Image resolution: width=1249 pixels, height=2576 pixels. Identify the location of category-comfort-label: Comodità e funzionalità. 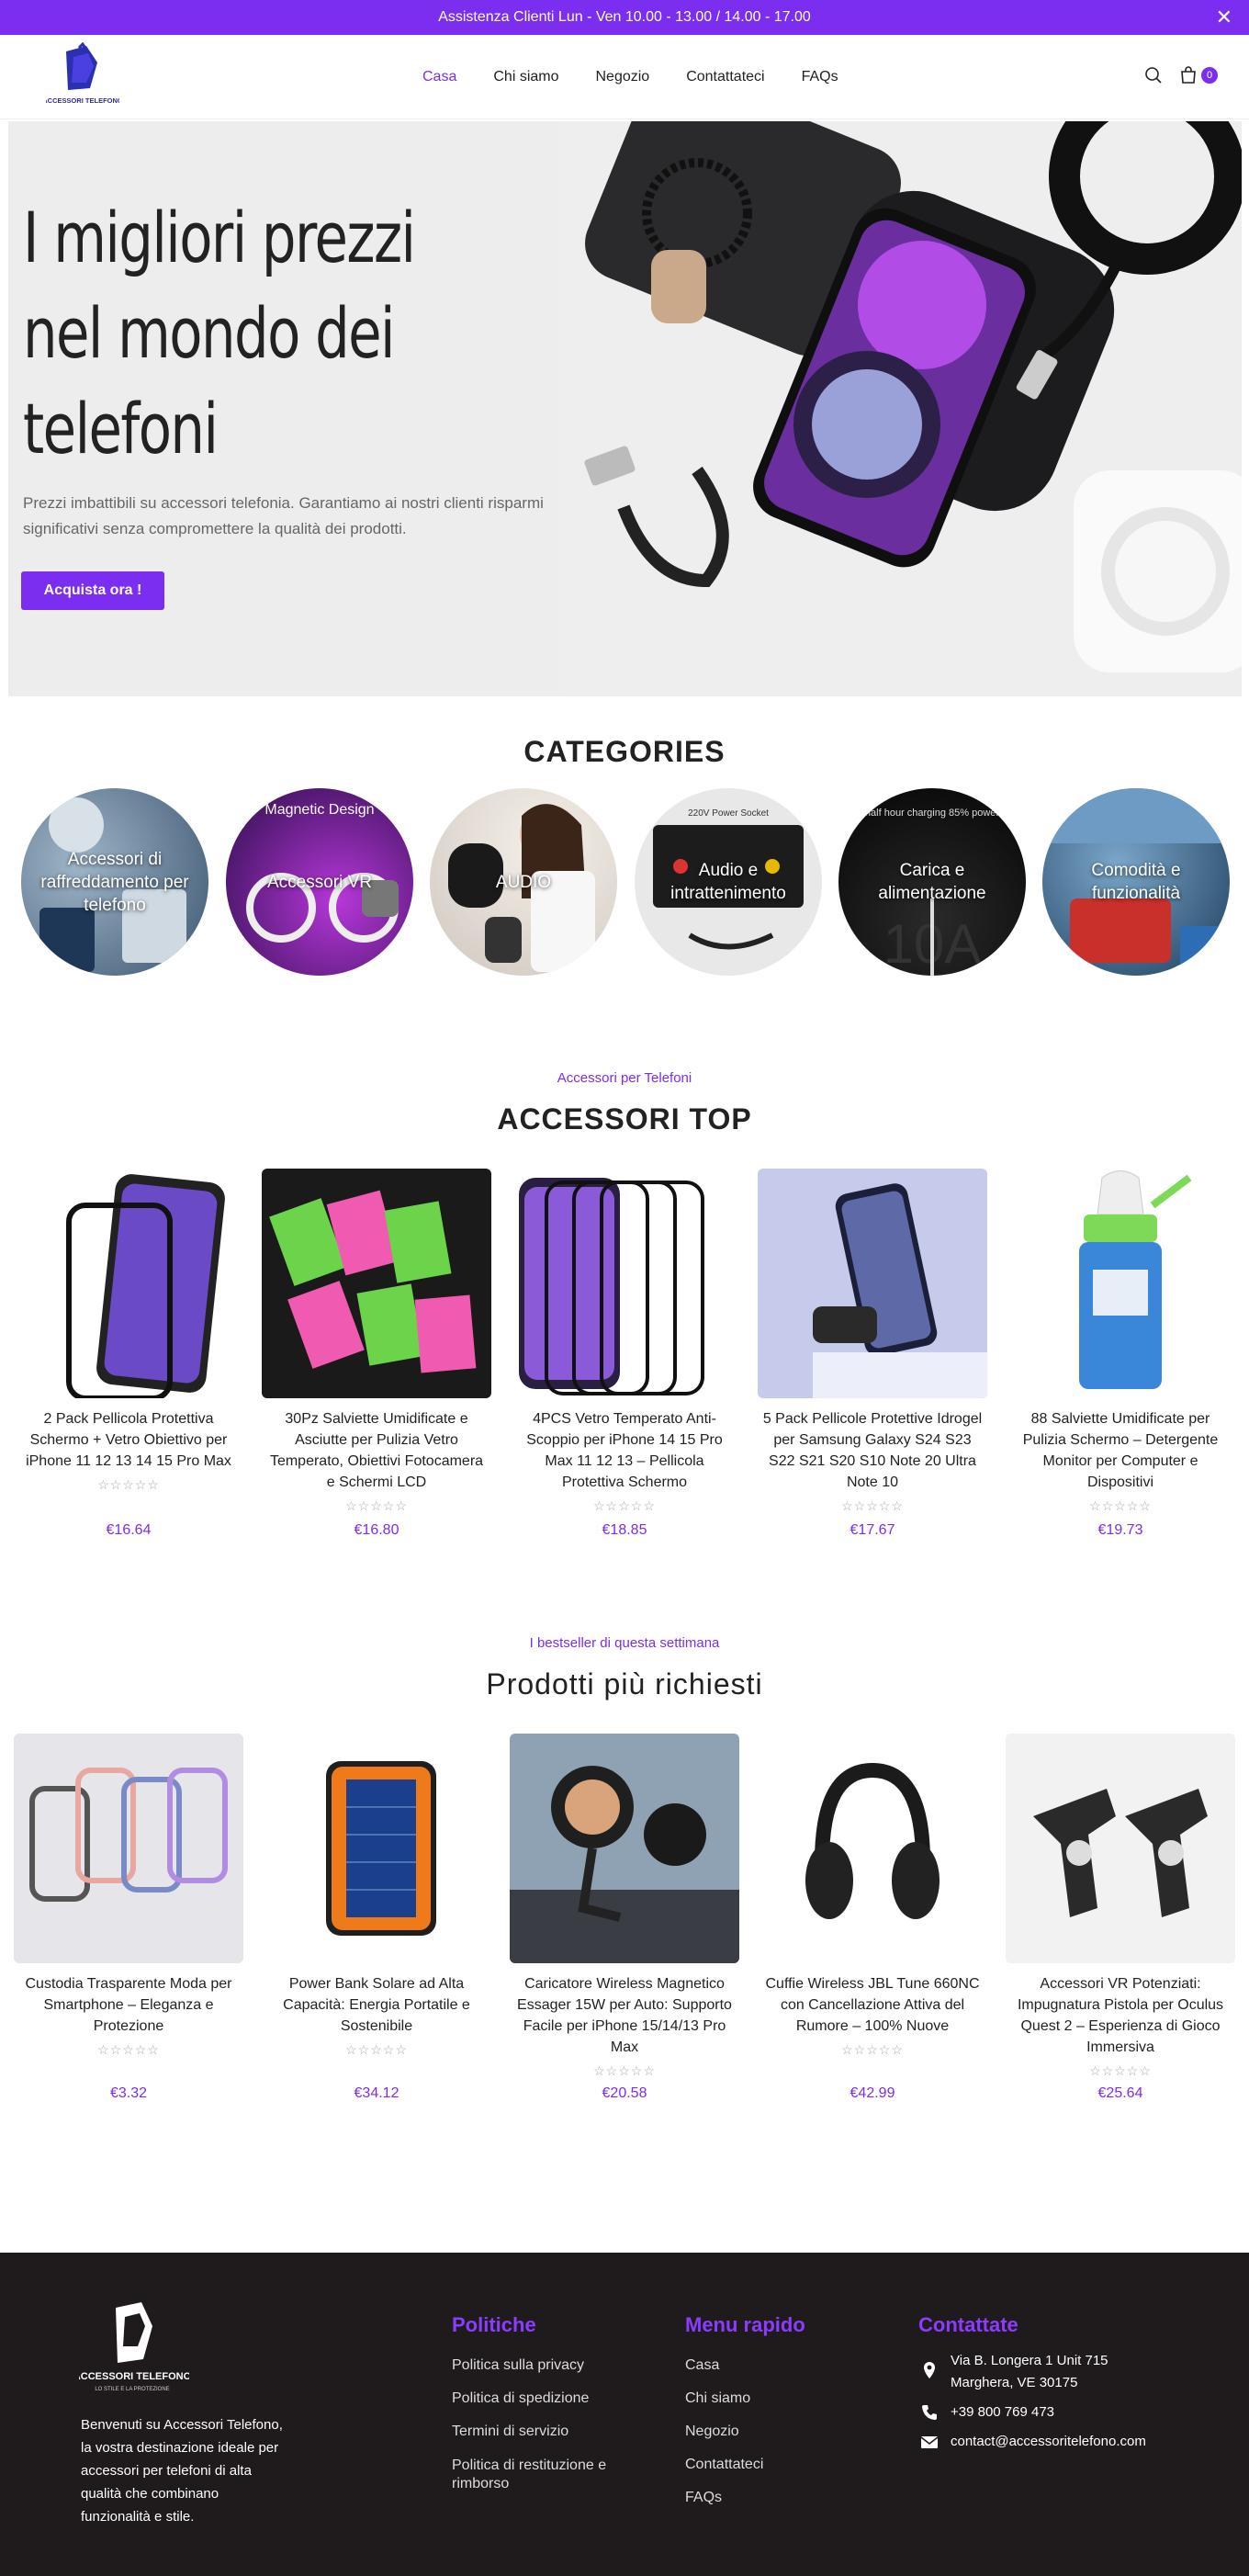
(1136, 882).